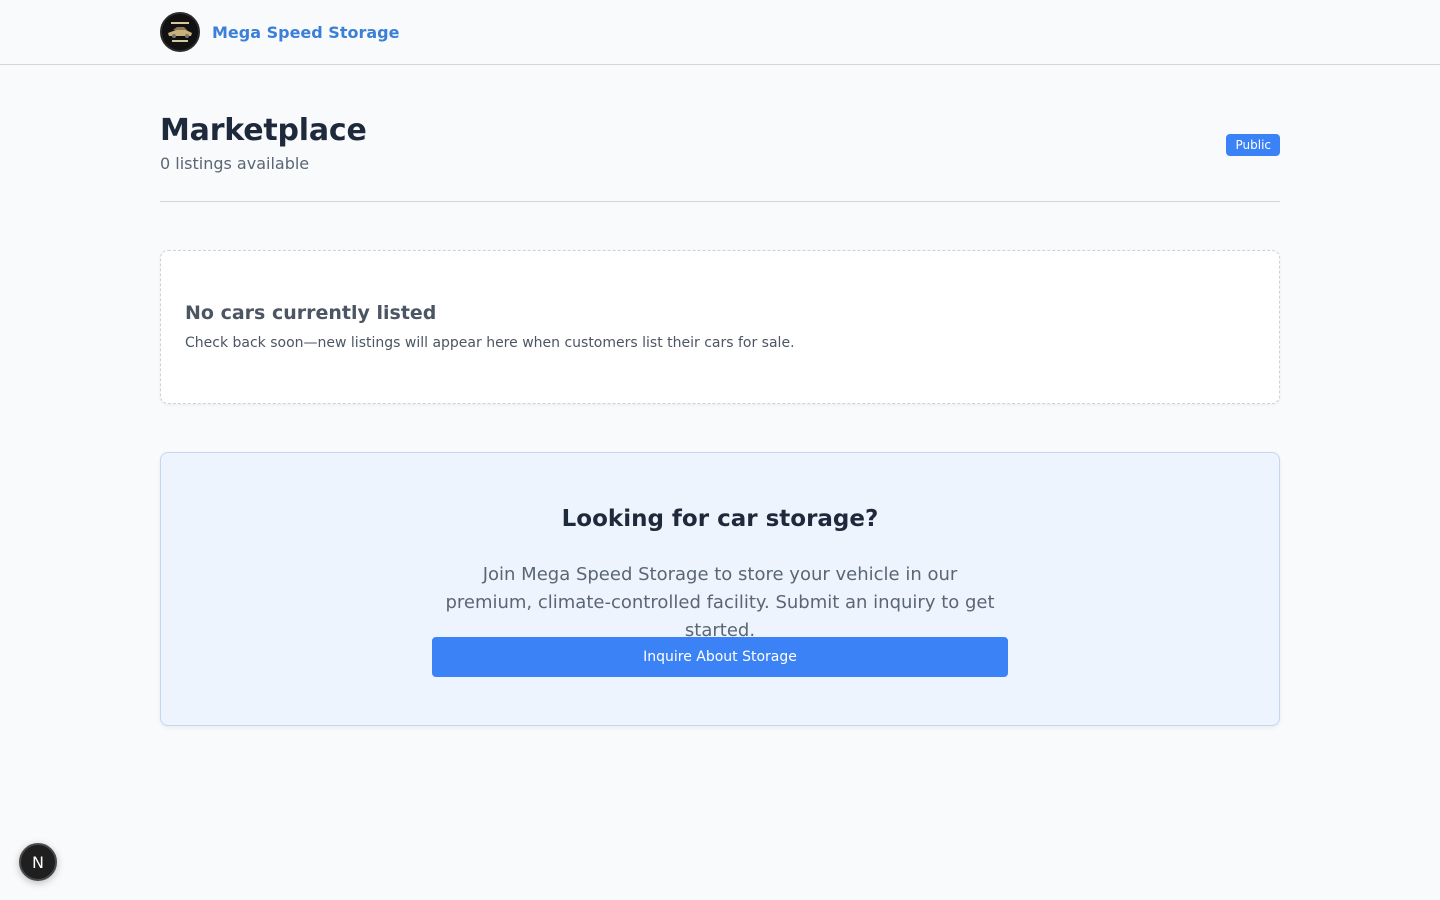  What do you see at coordinates (1253, 145) in the screenshot?
I see `public-status-badge: Public` at bounding box center [1253, 145].